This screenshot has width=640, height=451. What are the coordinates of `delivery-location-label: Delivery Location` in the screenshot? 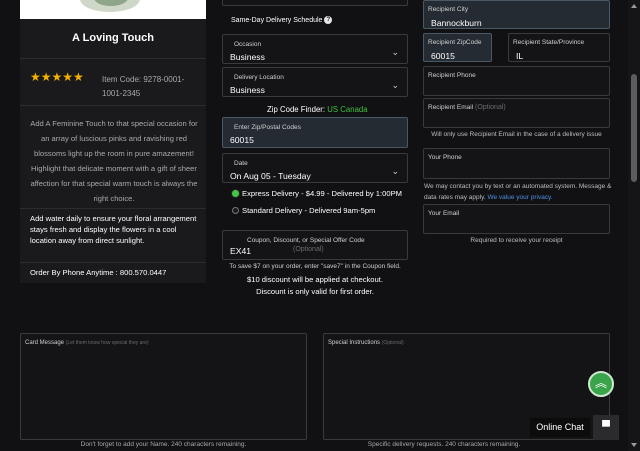 It's located at (259, 77).